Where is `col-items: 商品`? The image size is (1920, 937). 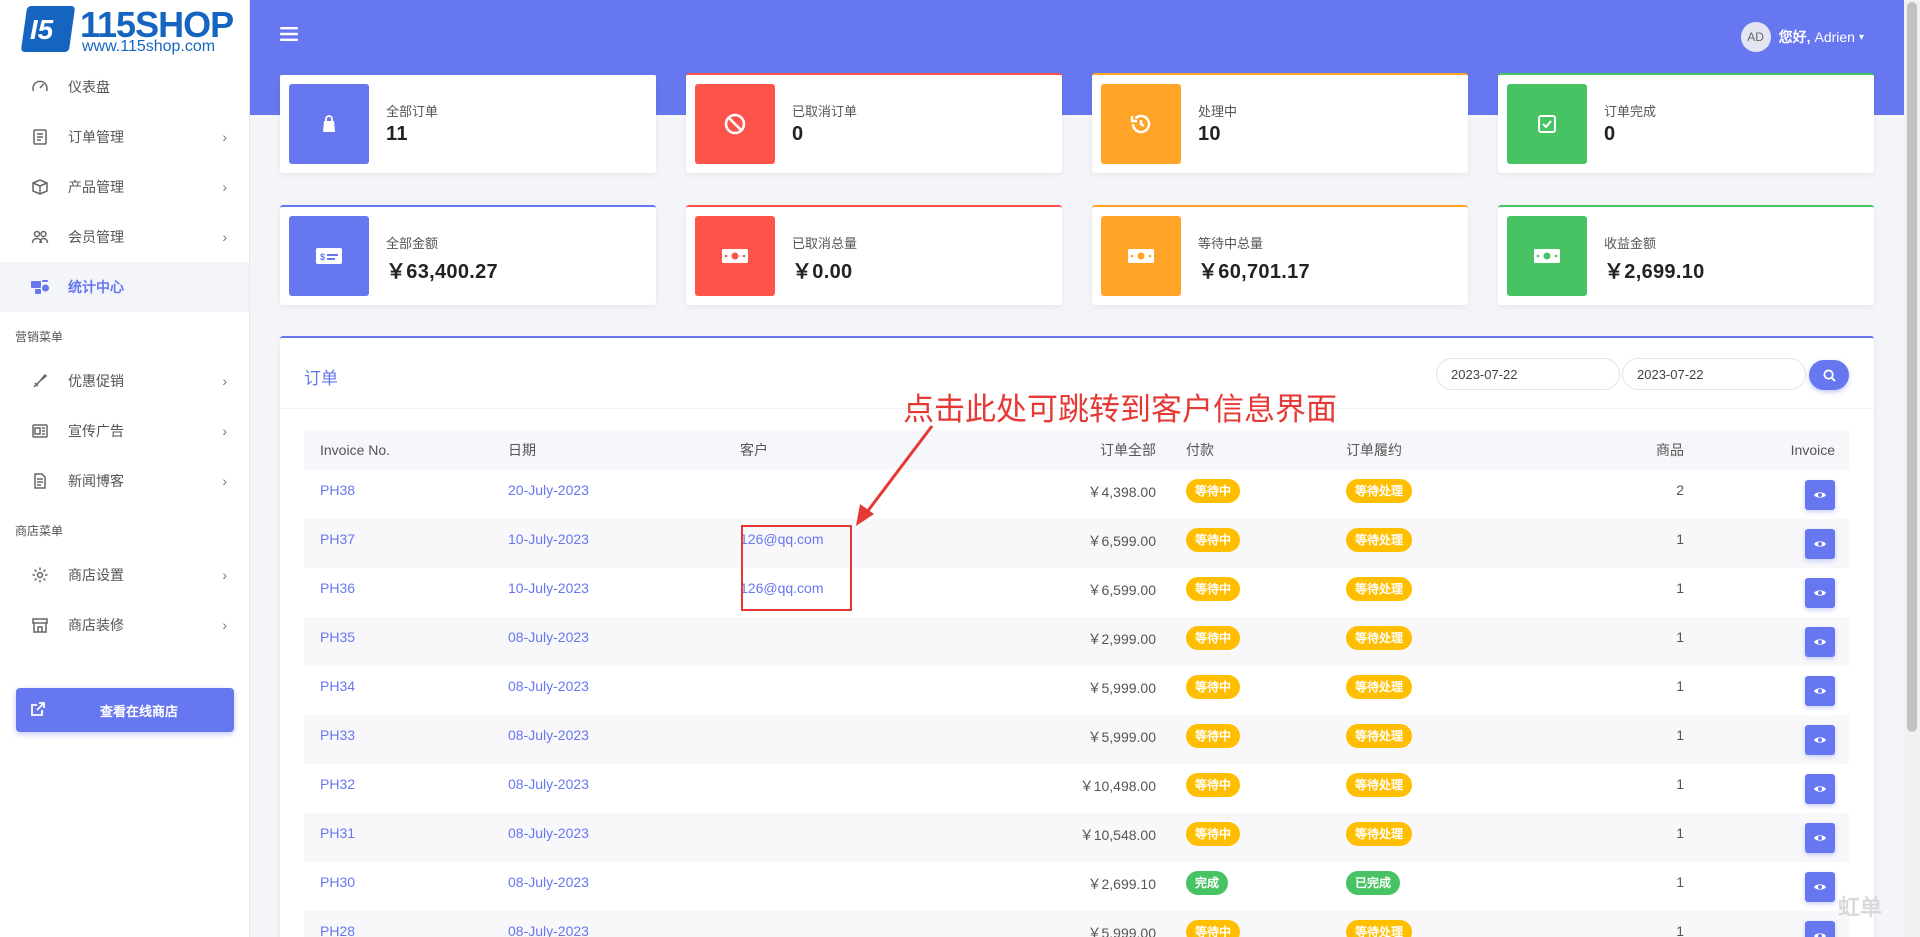
col-items: 商品 is located at coordinates (1631, 450).